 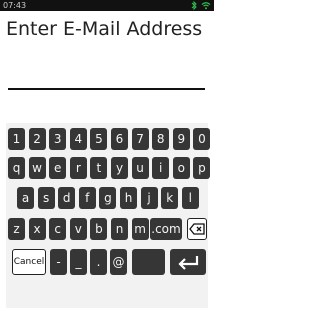 I want to click on key-1: 1, so click(x=16, y=139).